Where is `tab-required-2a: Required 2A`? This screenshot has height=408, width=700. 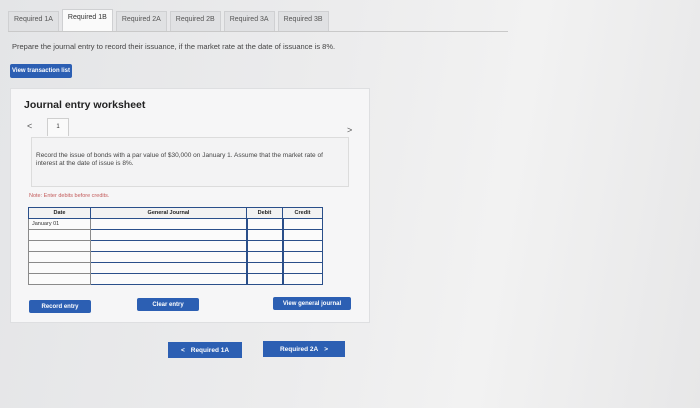 tab-required-2a: Required 2A is located at coordinates (141, 21).